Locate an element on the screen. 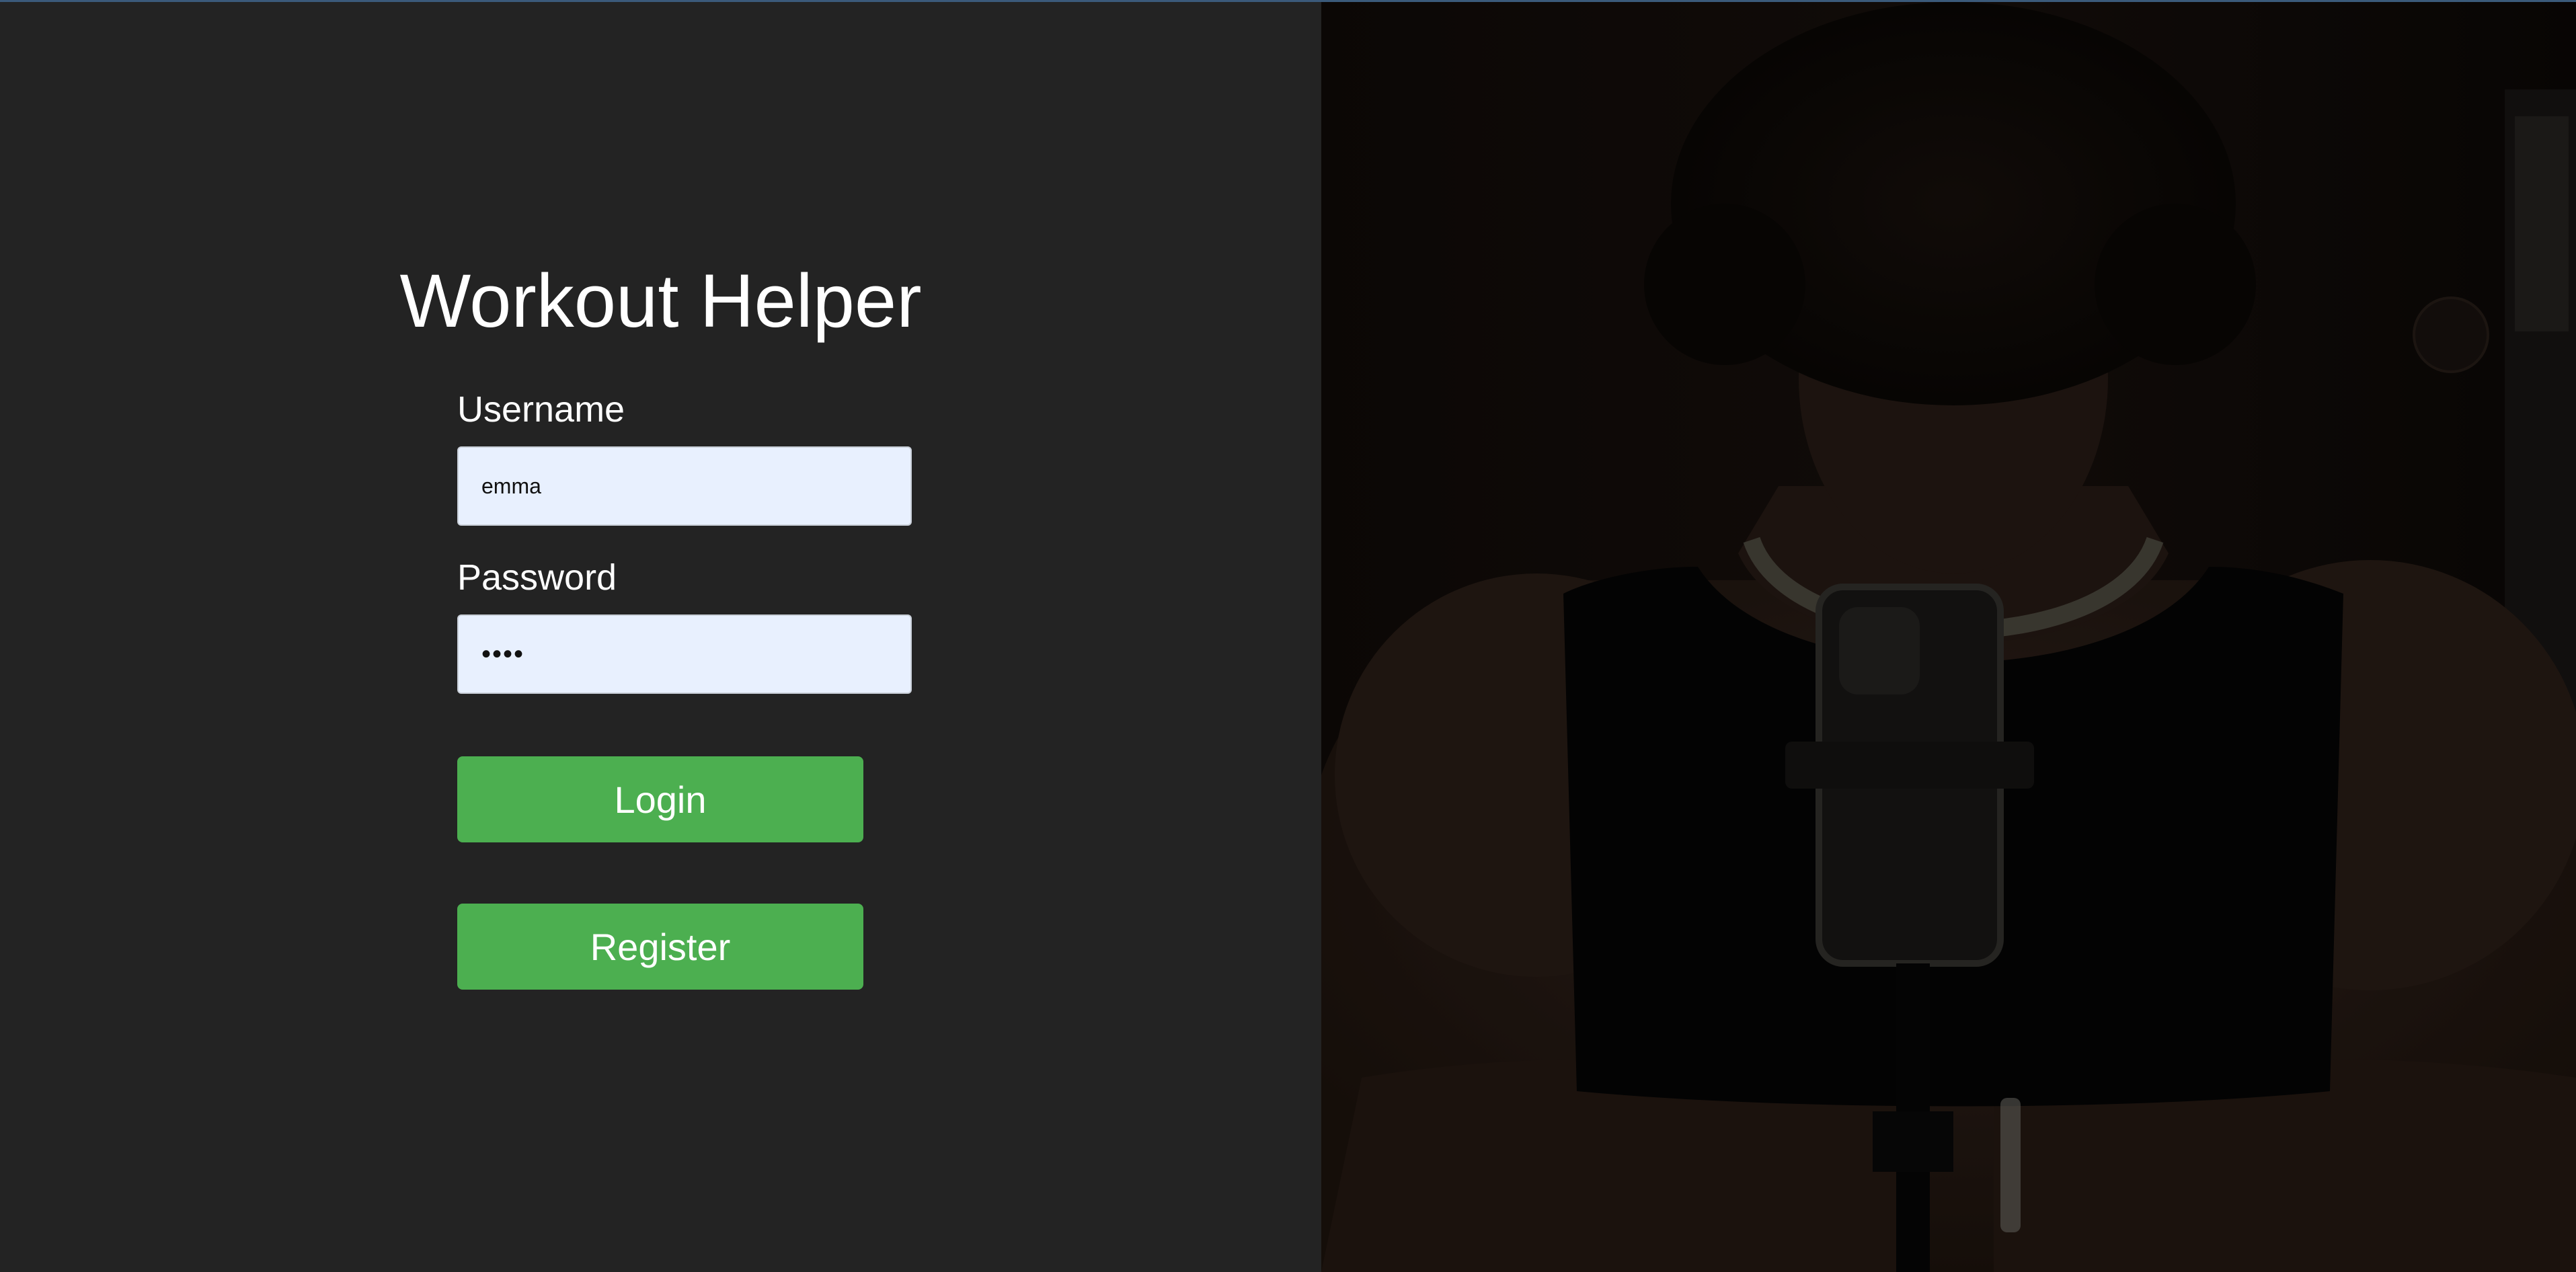 The height and width of the screenshot is (1272, 2576). password-input is located at coordinates (684, 654).